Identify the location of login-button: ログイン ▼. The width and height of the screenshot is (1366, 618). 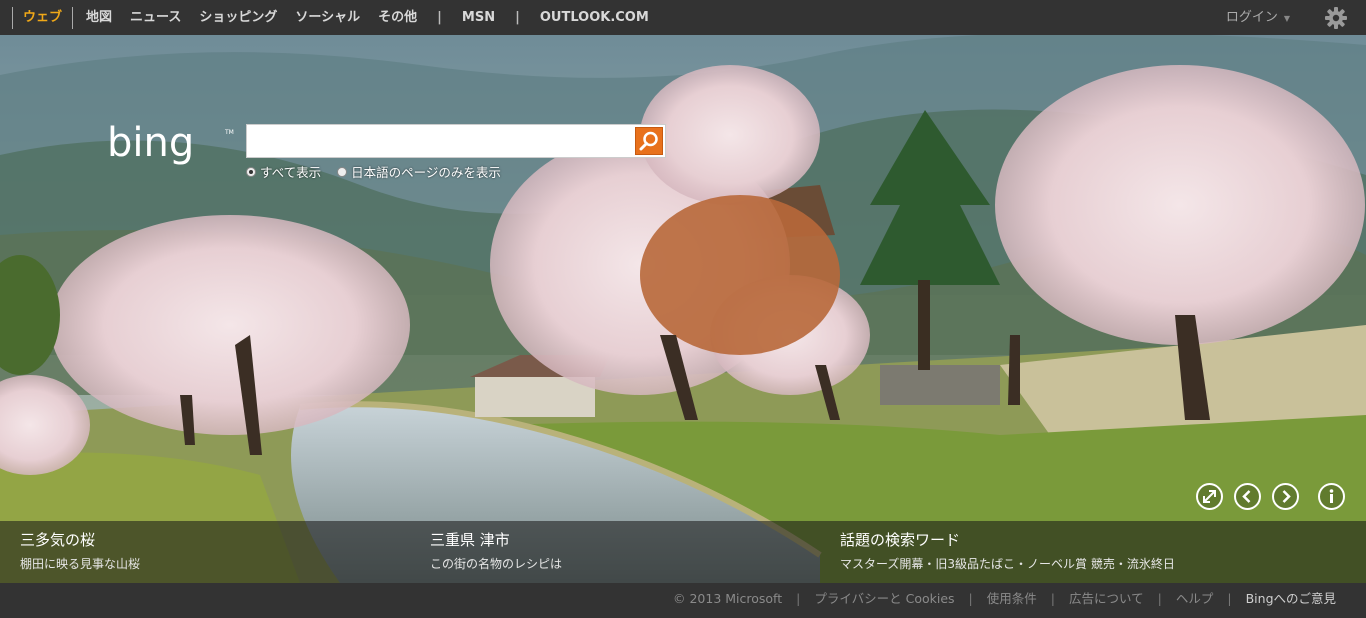
(1258, 18).